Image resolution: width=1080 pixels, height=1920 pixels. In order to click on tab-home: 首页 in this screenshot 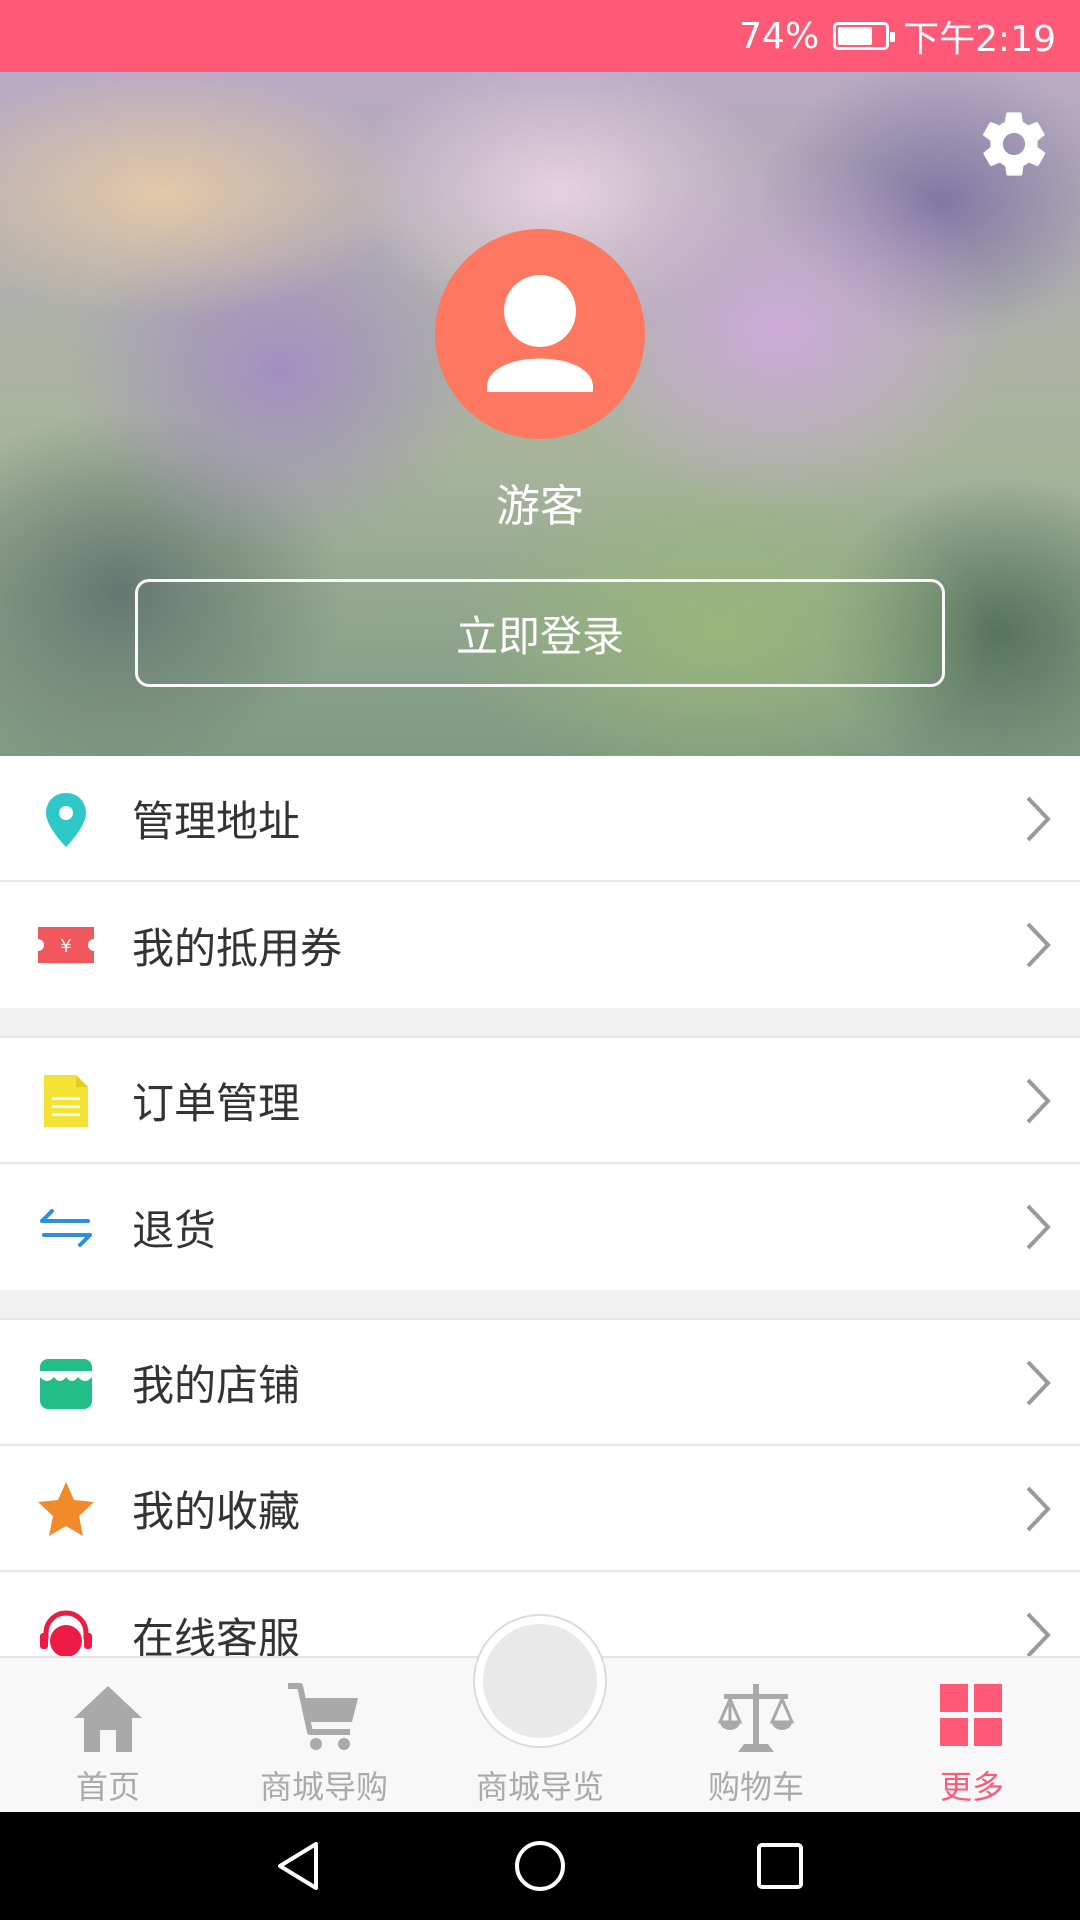, I will do `click(108, 1736)`.